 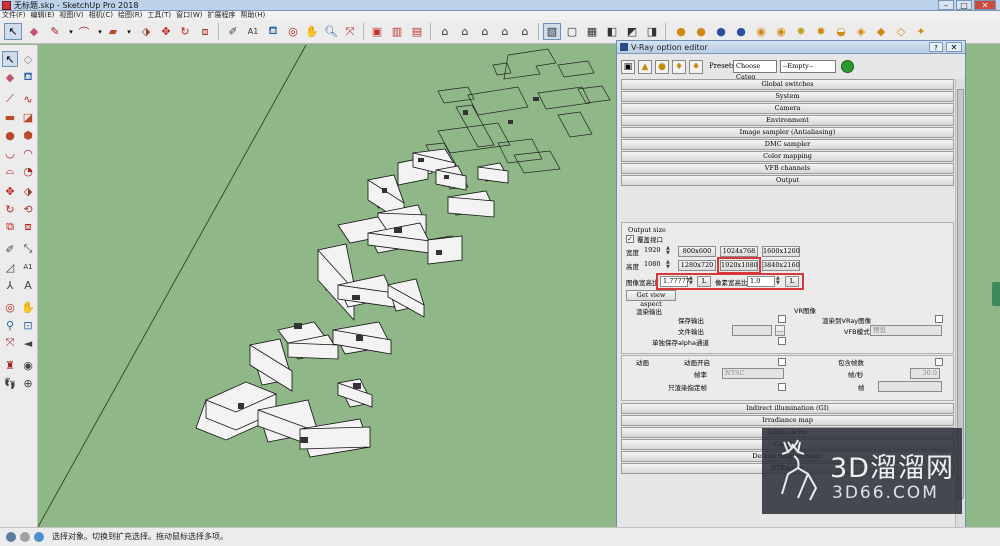 I want to click on animation-on-checkbox, so click(x=782, y=362).